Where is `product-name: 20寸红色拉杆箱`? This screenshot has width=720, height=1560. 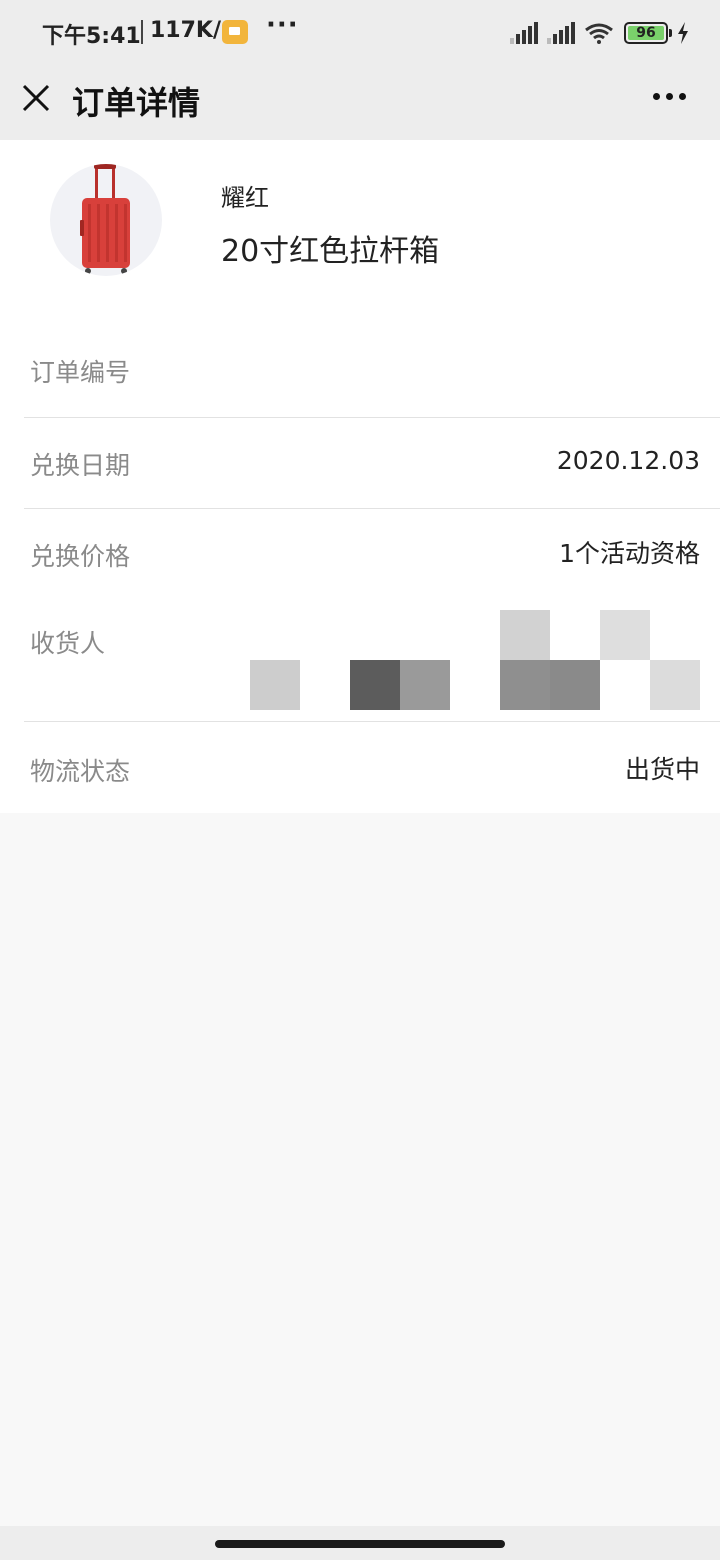
product-name: 20寸红色拉杆箱 is located at coordinates (330, 251).